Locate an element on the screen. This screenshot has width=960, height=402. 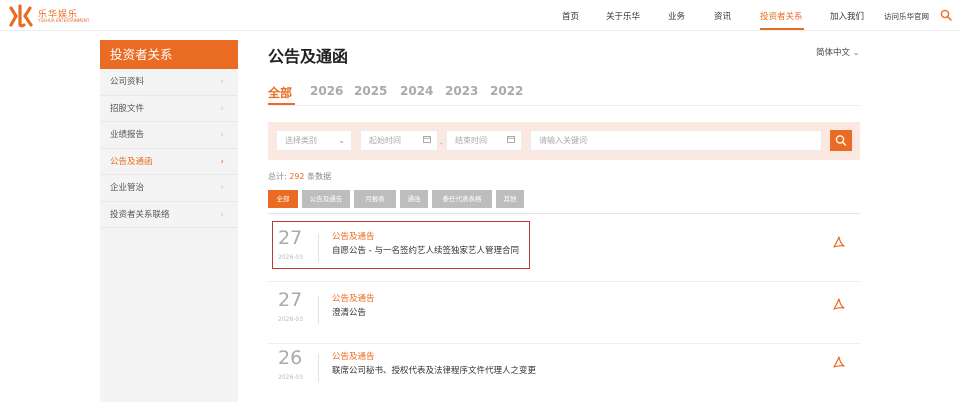
sidebar-item-ir-contact: 投资者关系联络 › is located at coordinates (169, 215).